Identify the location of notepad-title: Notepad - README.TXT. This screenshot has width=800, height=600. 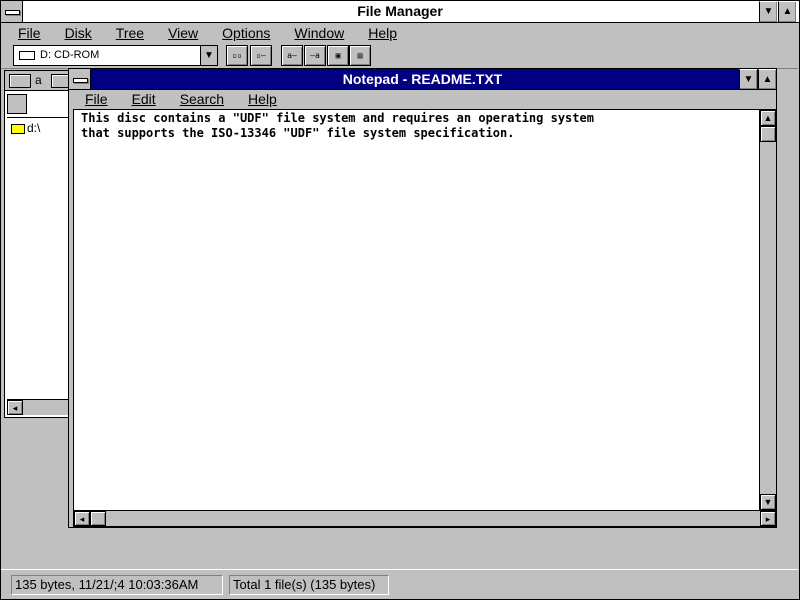
(422, 79).